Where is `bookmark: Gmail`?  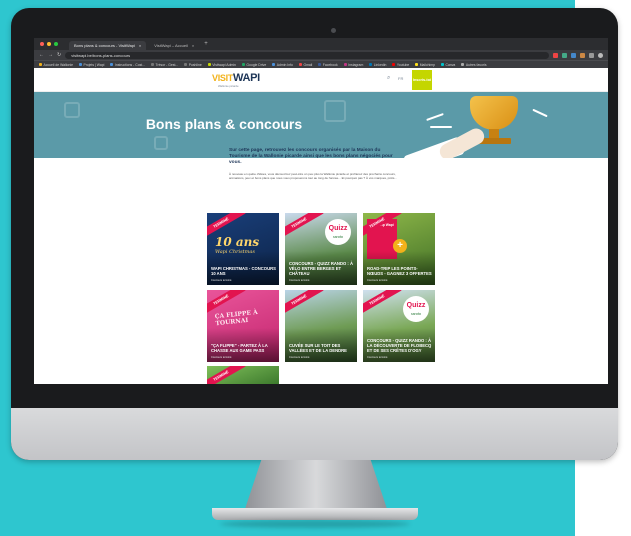
bookmark: Gmail is located at coordinates (305, 65).